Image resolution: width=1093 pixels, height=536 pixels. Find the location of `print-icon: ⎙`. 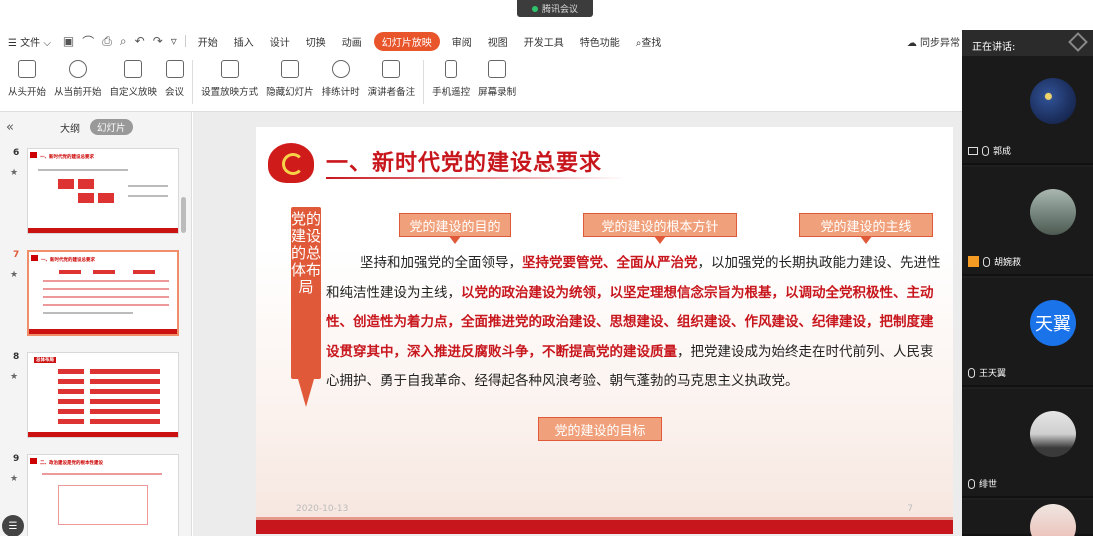

print-icon: ⎙ is located at coordinates (107, 41).